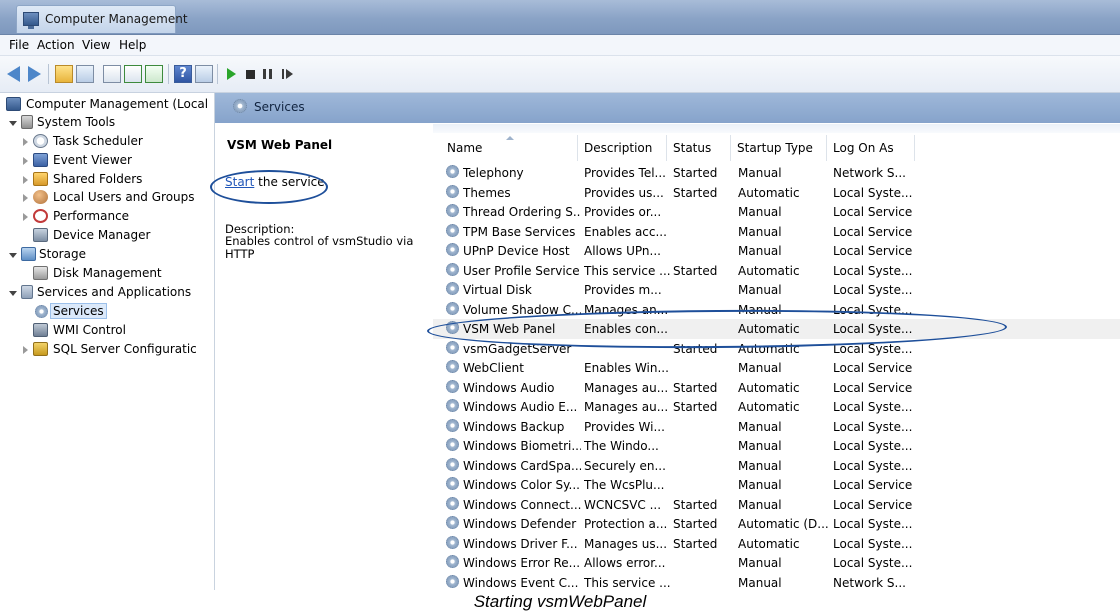 The width and height of the screenshot is (1120, 612). What do you see at coordinates (132, 45) in the screenshot?
I see `menu-help: Help` at bounding box center [132, 45].